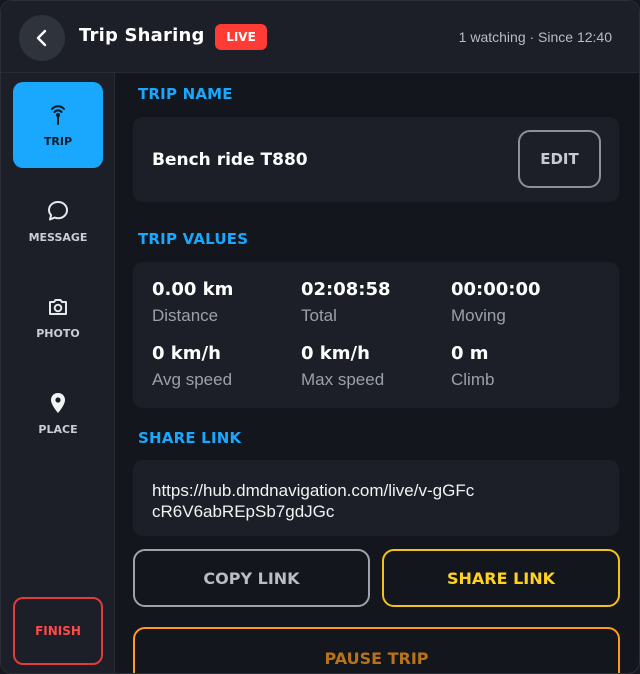 This screenshot has width=640, height=674. I want to click on trip-name-card: Bench ride T880 EDIT, so click(376, 159).